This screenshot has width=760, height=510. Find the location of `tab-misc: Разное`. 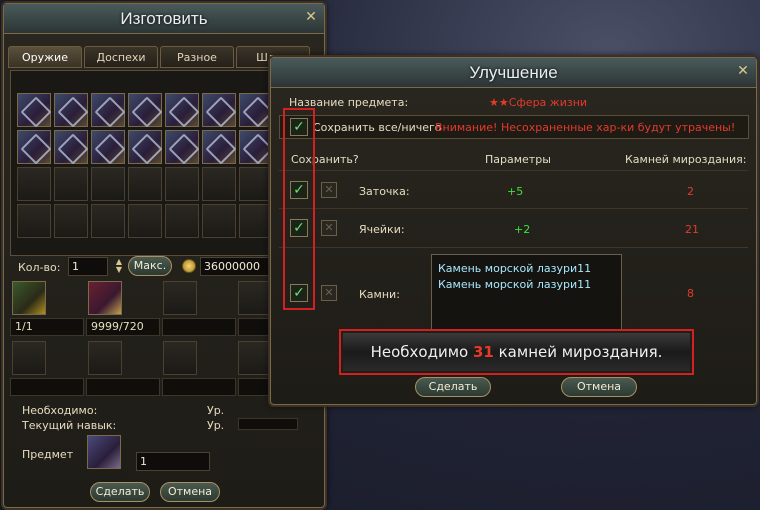

tab-misc: Разное is located at coordinates (197, 57).